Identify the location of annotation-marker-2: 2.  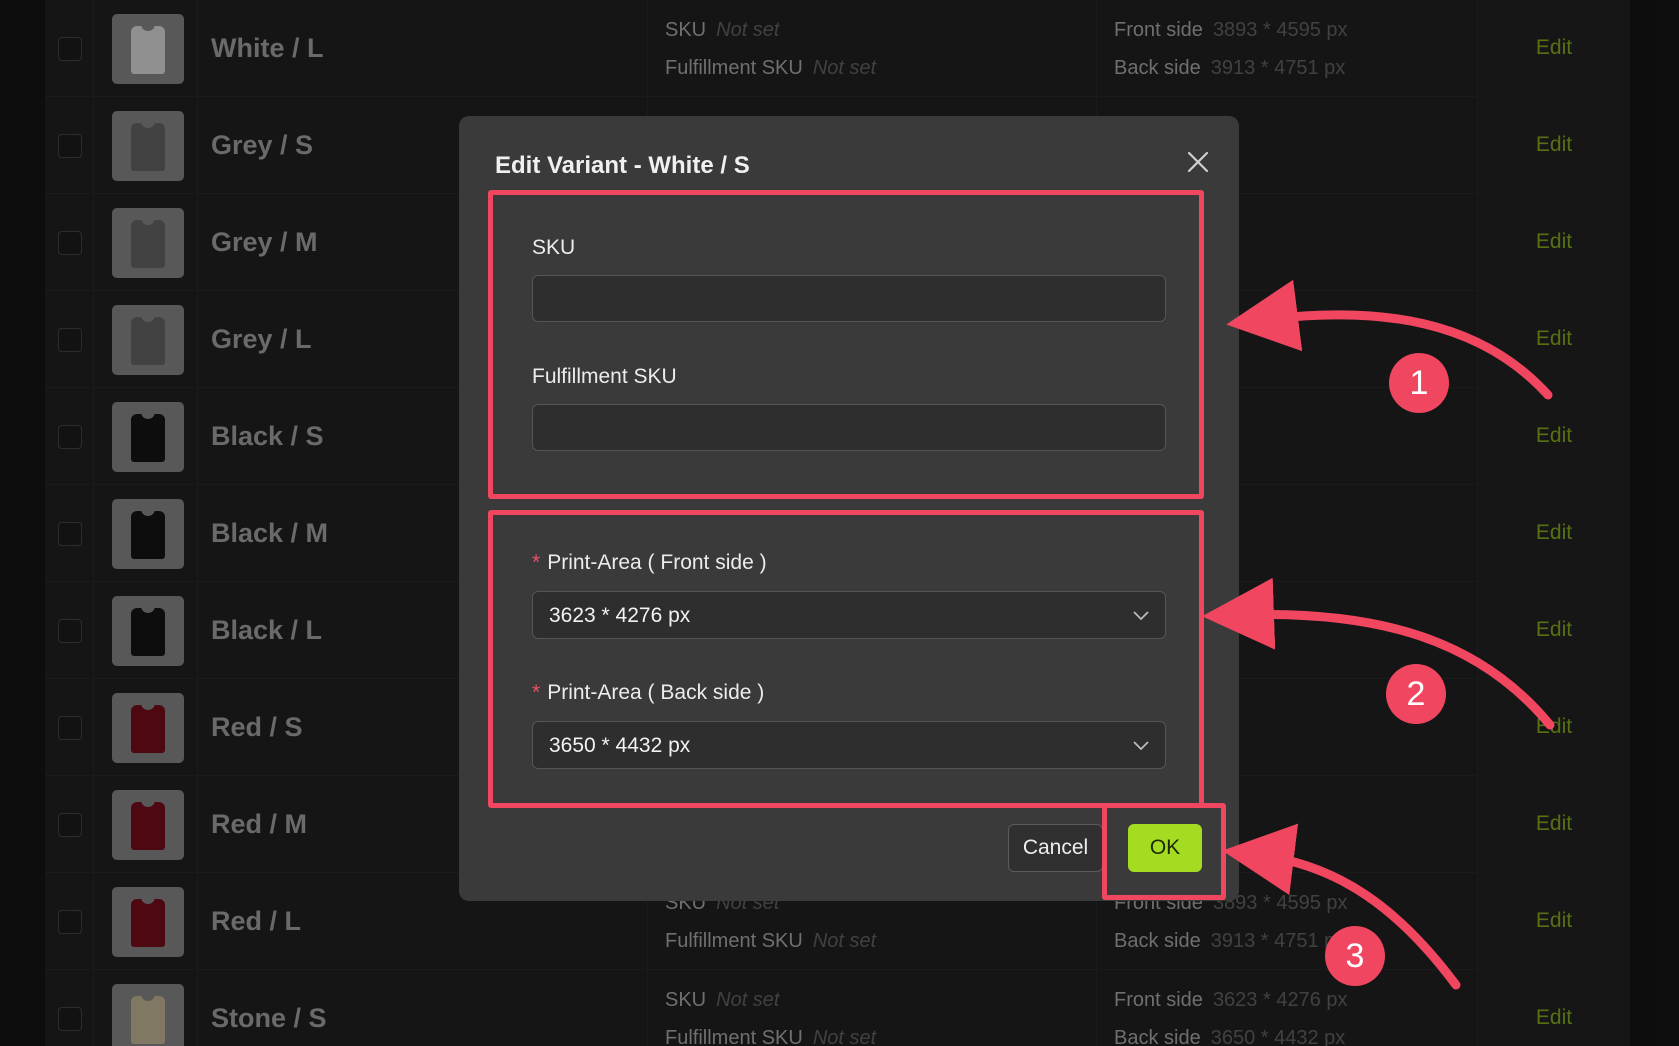
(1416, 694).